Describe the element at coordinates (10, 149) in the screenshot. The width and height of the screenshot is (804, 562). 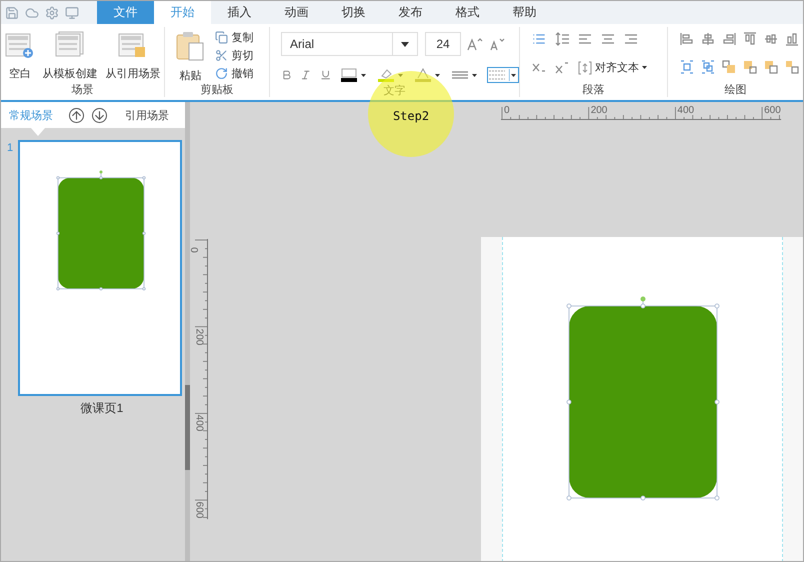
I see `slide-number: 1` at that location.